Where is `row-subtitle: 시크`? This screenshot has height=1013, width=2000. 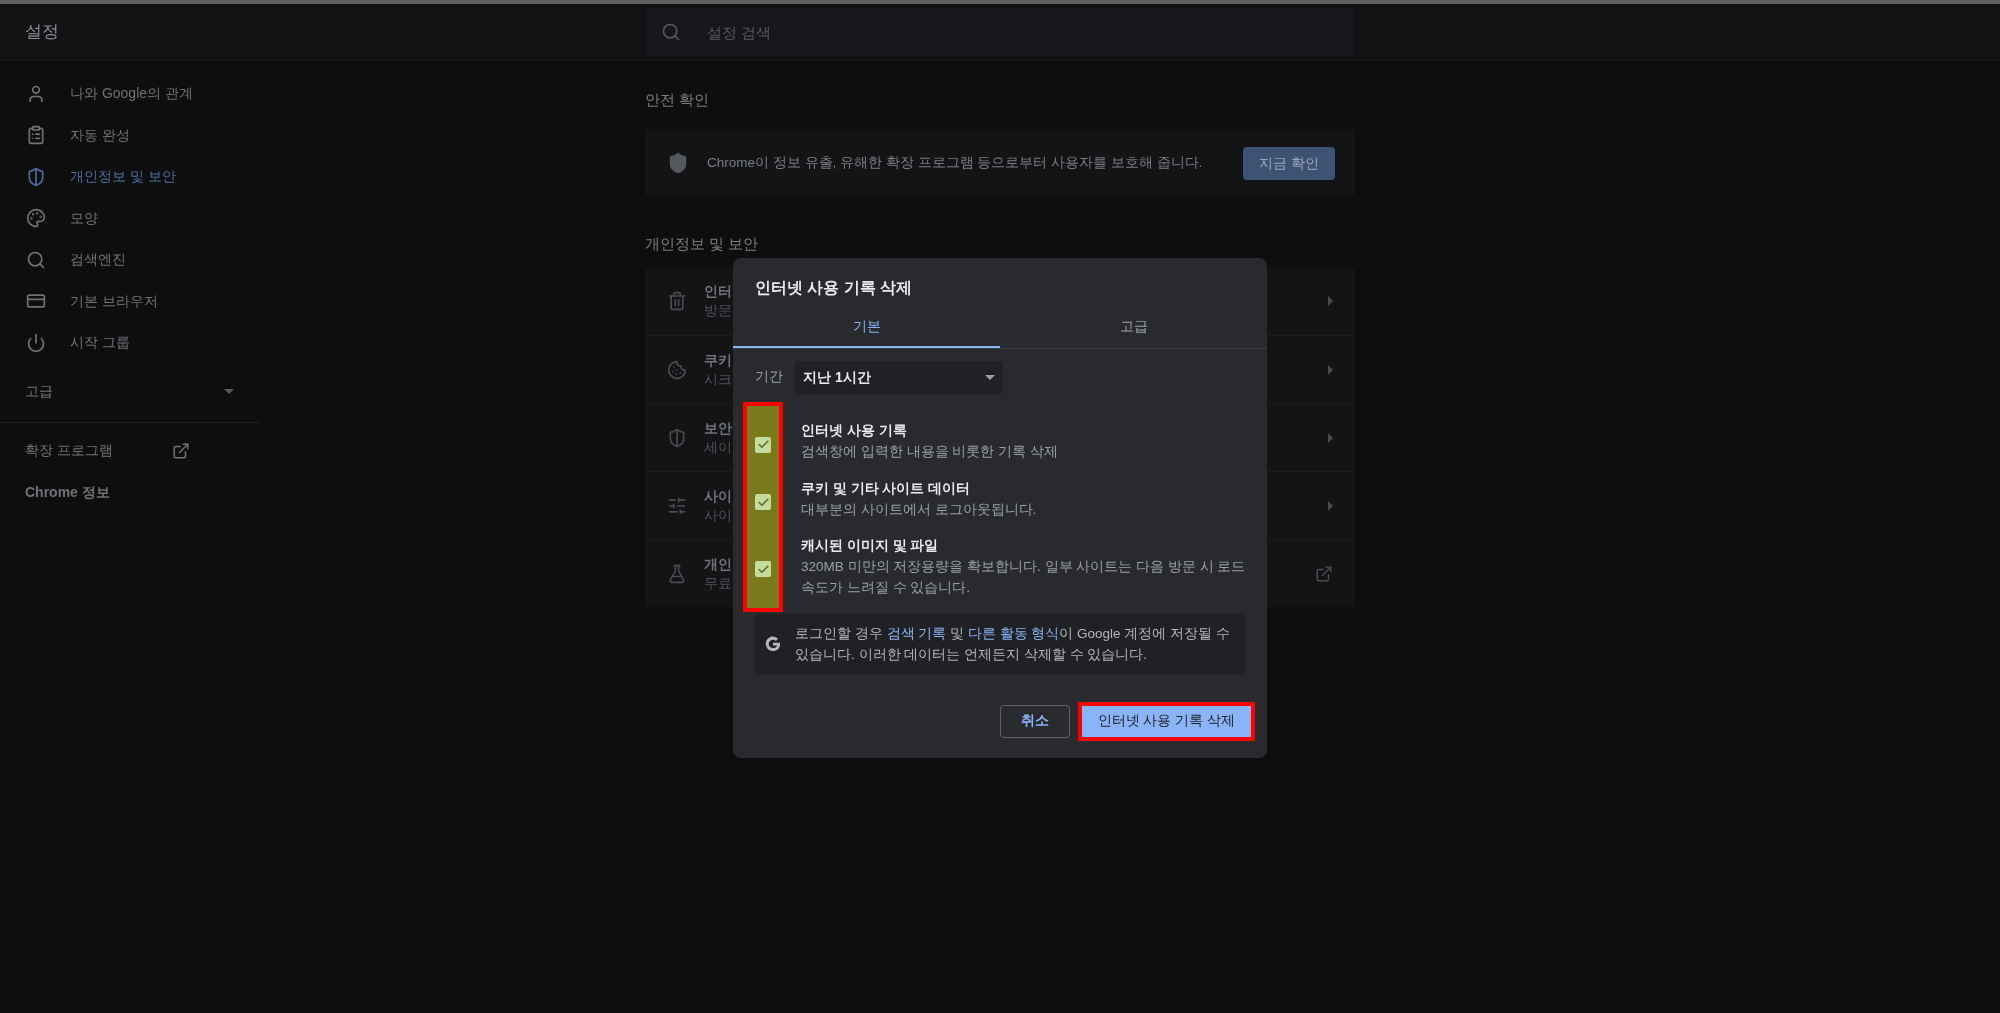 row-subtitle: 시크 is located at coordinates (718, 379).